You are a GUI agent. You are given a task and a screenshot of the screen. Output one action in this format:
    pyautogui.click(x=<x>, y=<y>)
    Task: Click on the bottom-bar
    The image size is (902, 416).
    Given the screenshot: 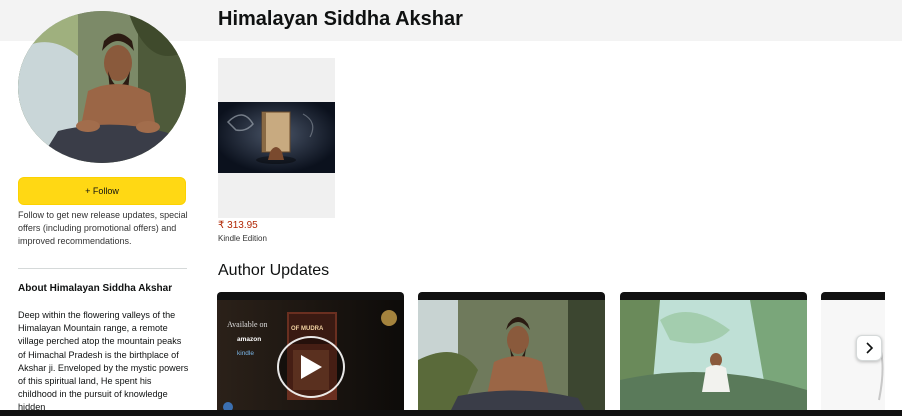 What is the action you would take?
    pyautogui.click(x=451, y=413)
    